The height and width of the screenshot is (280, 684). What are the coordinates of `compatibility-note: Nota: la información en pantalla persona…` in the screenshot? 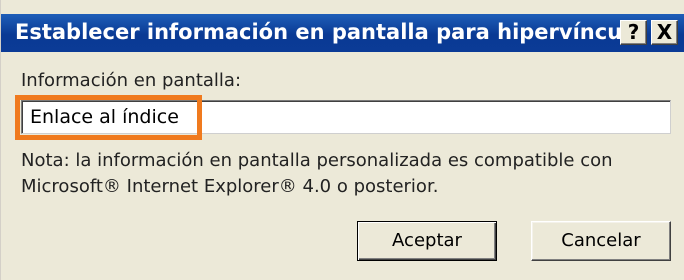 It's located at (317, 173).